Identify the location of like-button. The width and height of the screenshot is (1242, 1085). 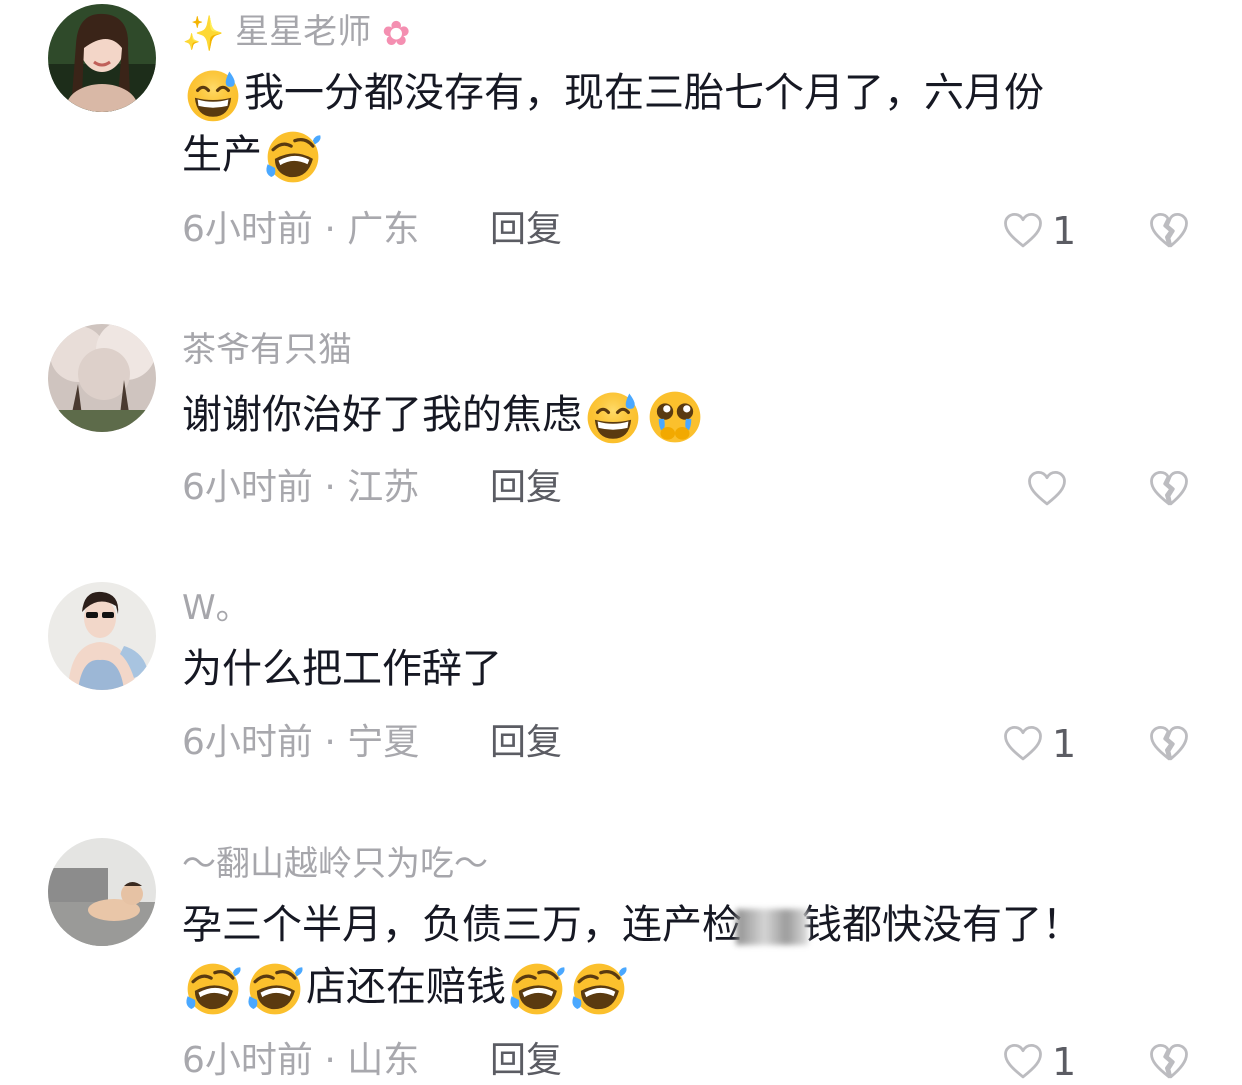
(1047, 489).